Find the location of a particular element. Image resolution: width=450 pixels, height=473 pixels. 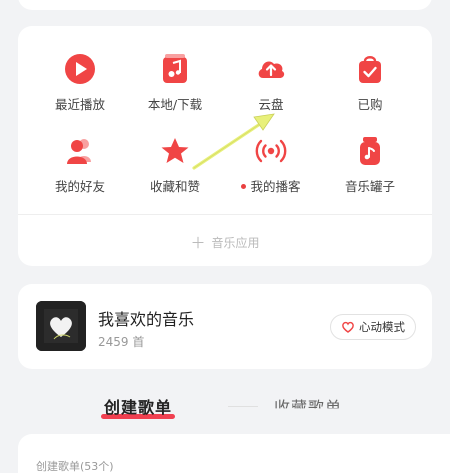

liked-music-count: 2459 首 is located at coordinates (121, 342).